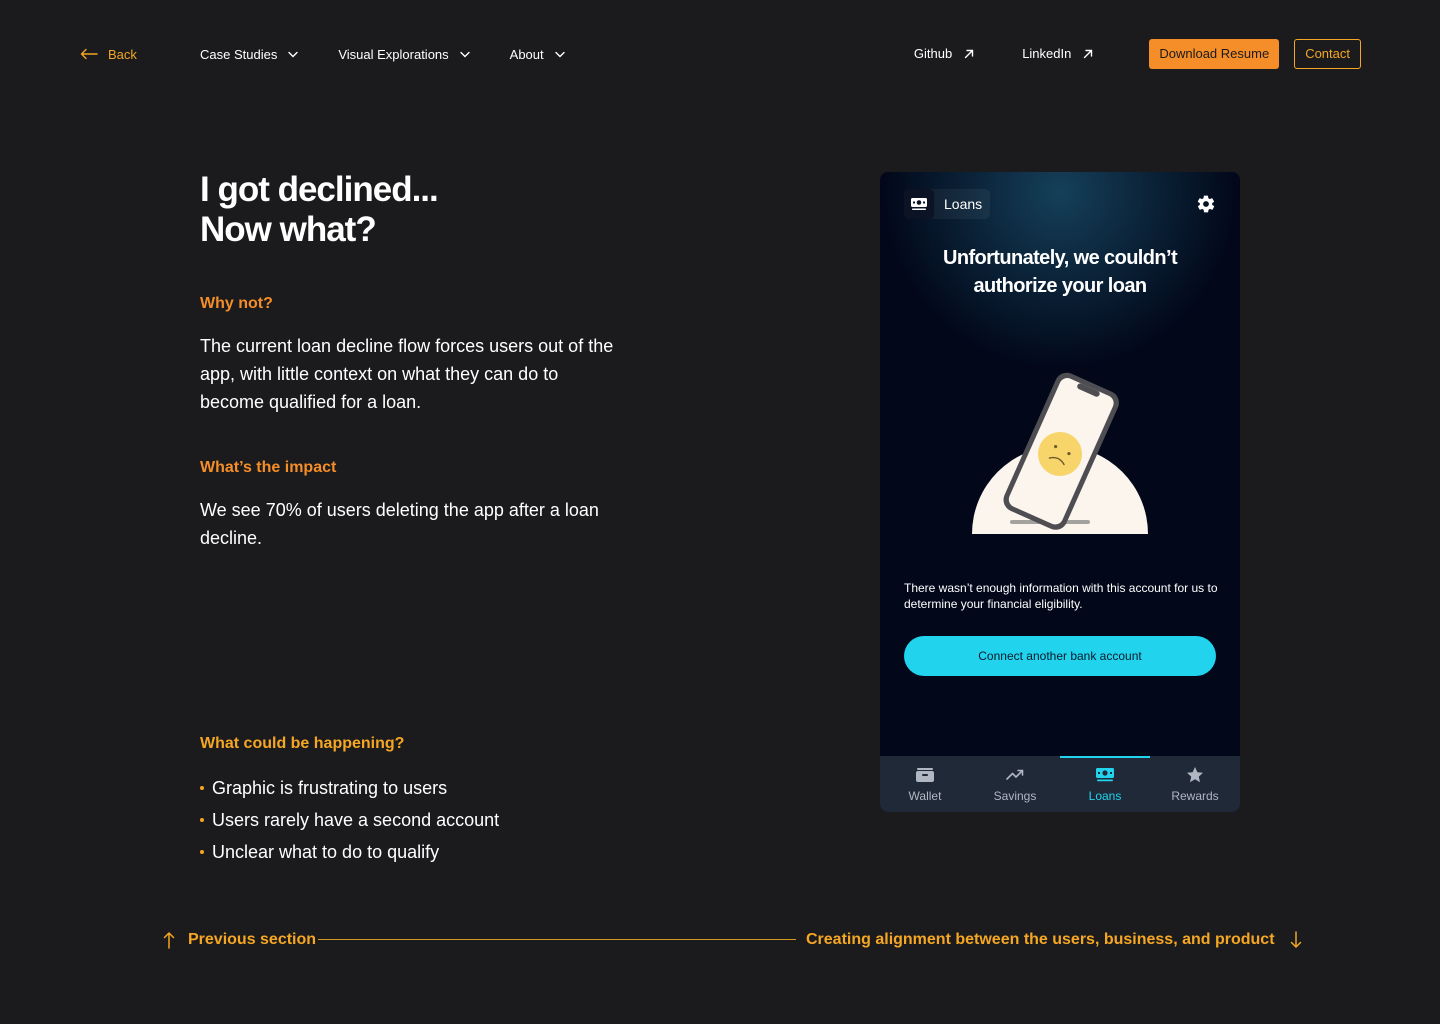  I want to click on arrow-down-icon, so click(1295, 939).